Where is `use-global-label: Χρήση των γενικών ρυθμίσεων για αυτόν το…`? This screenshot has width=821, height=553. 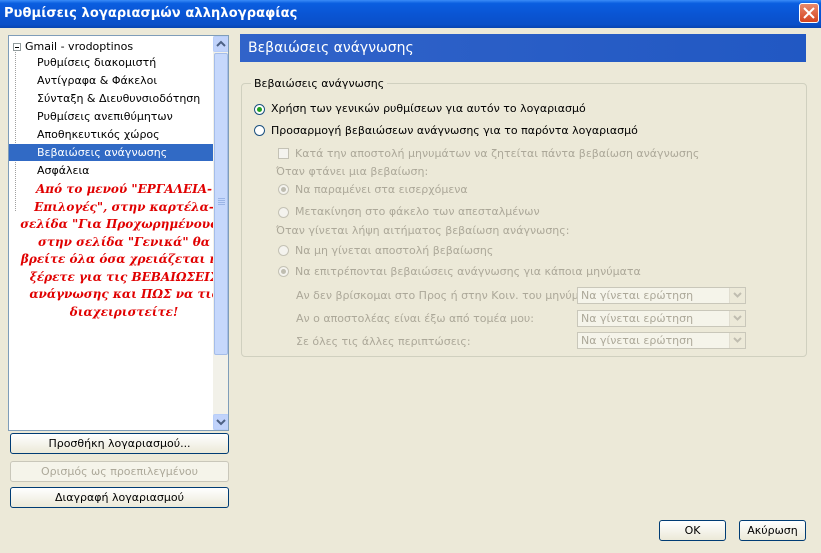
use-global-label: Χρήση των γενικών ρυθμίσεων για αυτόν το… is located at coordinates (428, 108).